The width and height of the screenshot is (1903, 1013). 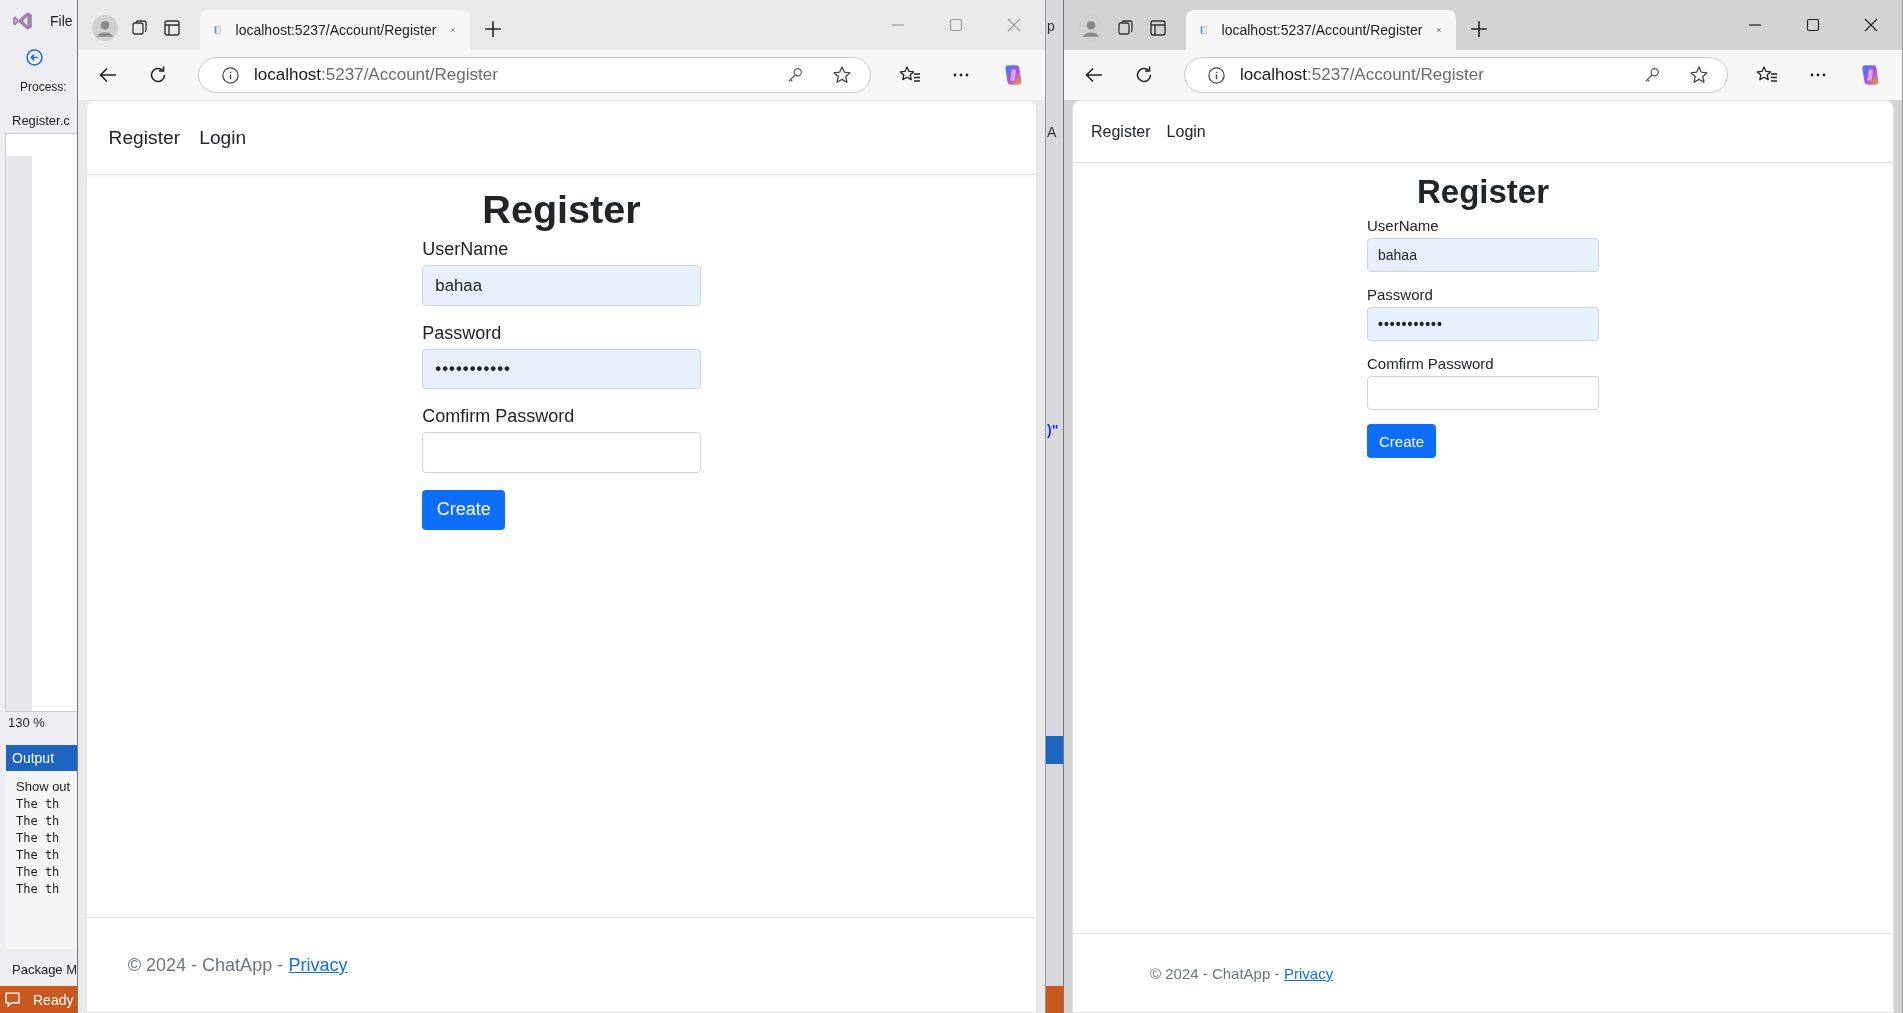 I want to click on menu-item: File, so click(x=61, y=21).